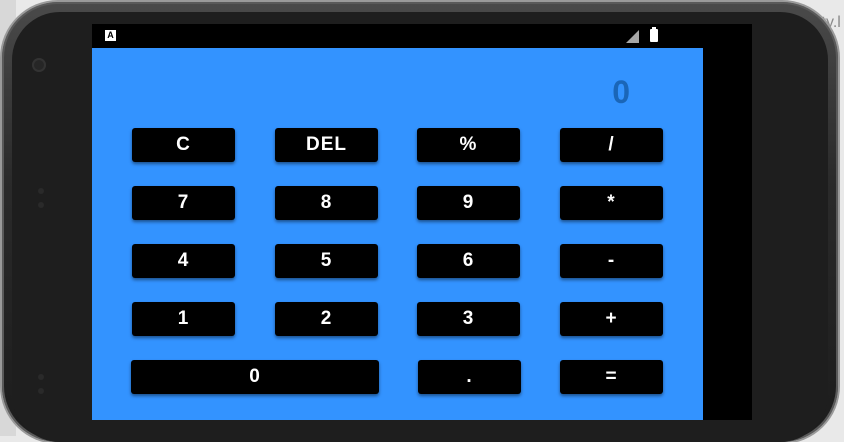  Describe the element at coordinates (468, 319) in the screenshot. I see `three-button: 3` at that location.